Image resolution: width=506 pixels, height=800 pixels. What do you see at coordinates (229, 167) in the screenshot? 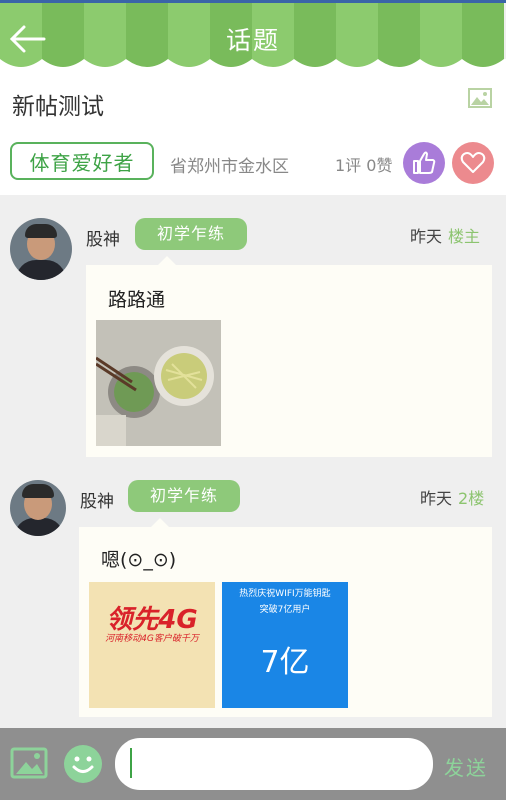
I see `post-location: 省郑州市金水区` at bounding box center [229, 167].